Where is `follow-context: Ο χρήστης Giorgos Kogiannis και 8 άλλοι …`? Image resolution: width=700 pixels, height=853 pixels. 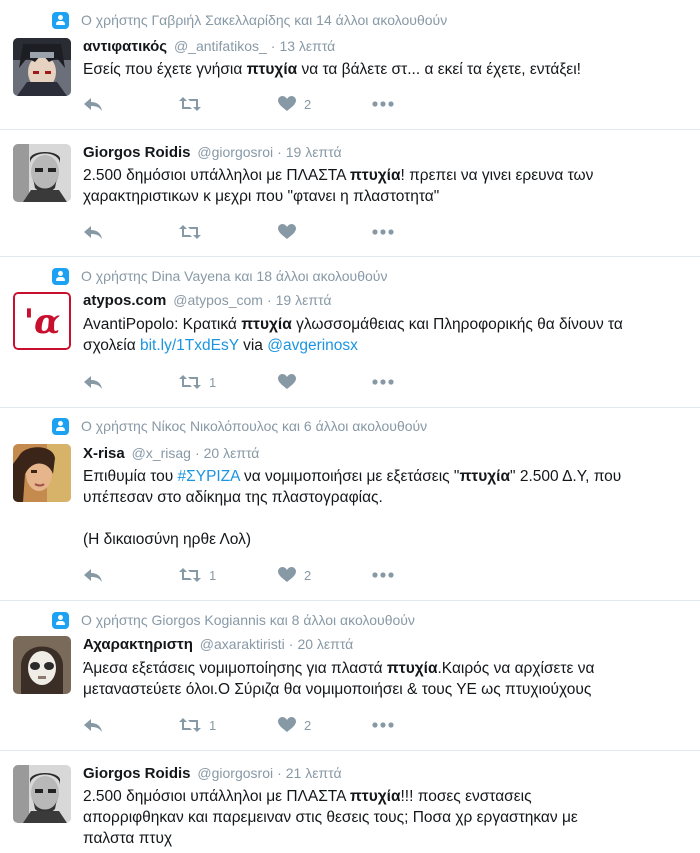 follow-context: Ο χρήστης Giorgos Kogiannis και 8 άλλοι … is located at coordinates (233, 620).